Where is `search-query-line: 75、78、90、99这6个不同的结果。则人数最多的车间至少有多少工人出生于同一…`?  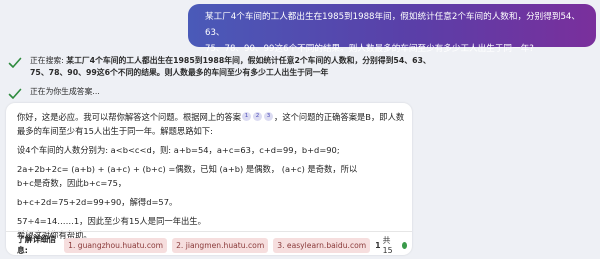
search-query-line: 75、78、90、99这6个不同的结果。则人数最多的车间至少有多少工人出生于同一… is located at coordinates (179, 72).